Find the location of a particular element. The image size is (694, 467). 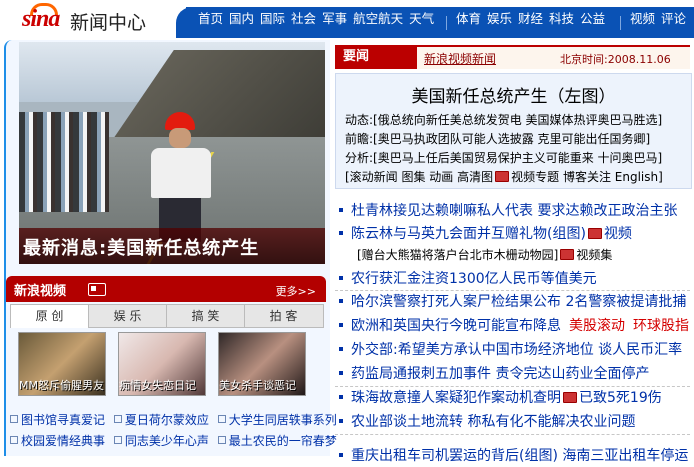

tab-entertainment: 娱 乐 is located at coordinates (128, 316).